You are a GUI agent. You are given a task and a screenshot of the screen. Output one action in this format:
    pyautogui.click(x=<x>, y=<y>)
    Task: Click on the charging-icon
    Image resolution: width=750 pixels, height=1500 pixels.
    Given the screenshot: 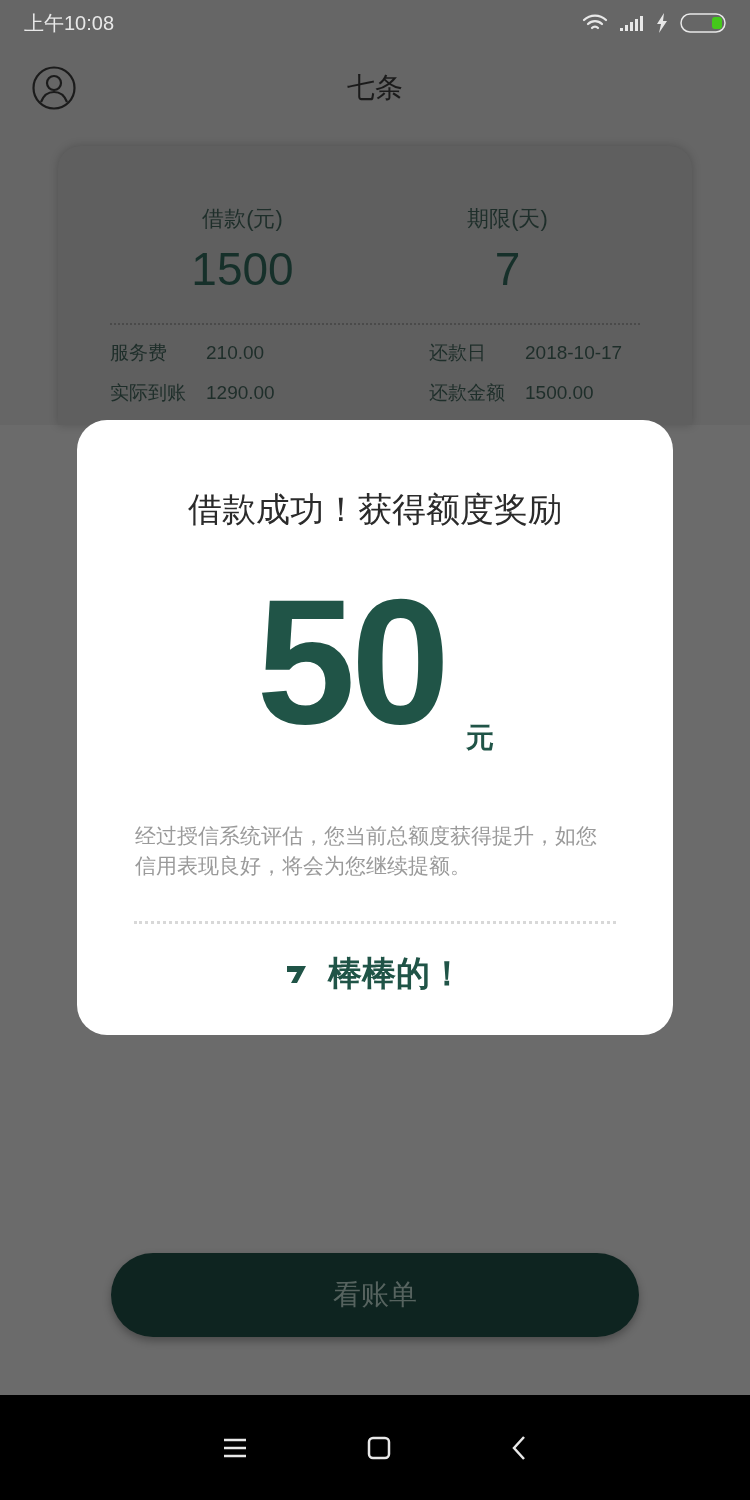 What is the action you would take?
    pyautogui.click(x=662, y=23)
    